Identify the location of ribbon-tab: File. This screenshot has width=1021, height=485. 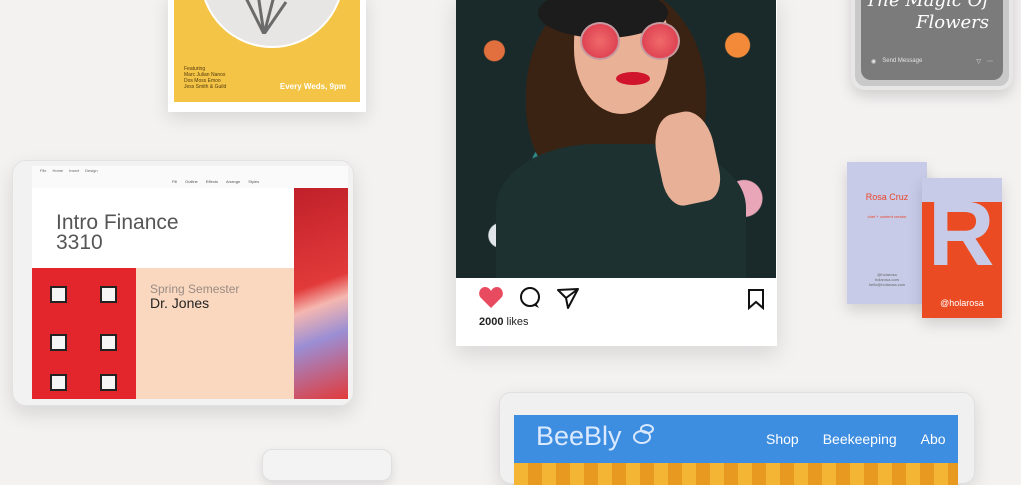
(43, 170).